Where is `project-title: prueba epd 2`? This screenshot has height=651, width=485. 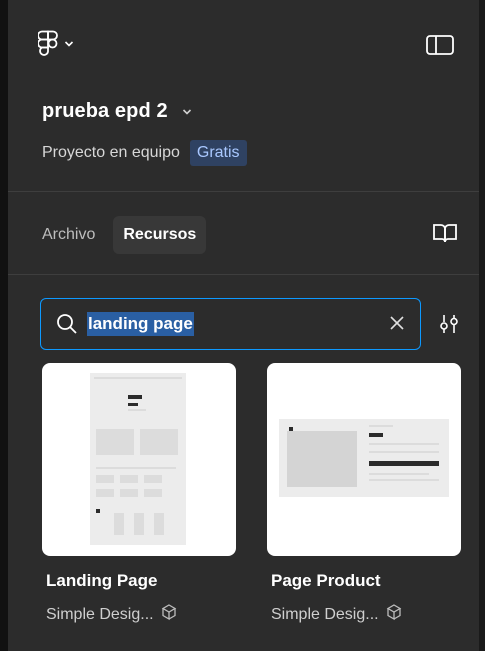
project-title: prueba epd 2 is located at coordinates (105, 111).